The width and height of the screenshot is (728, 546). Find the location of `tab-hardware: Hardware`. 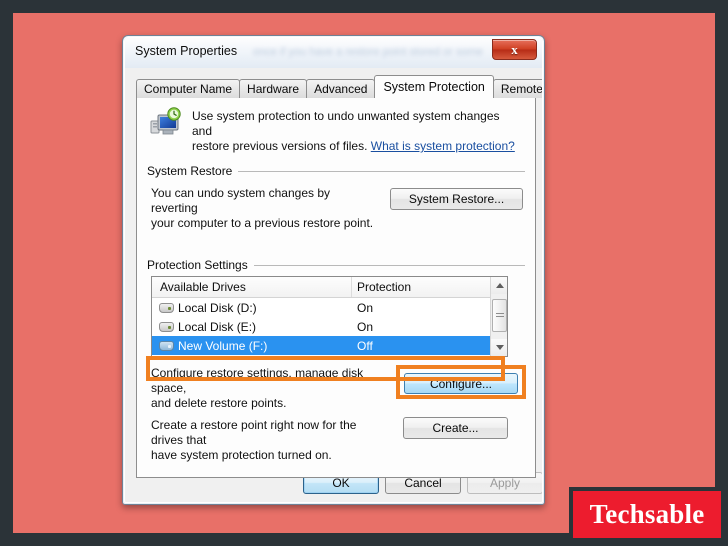

tab-hardware: Hardware is located at coordinates (273, 88).